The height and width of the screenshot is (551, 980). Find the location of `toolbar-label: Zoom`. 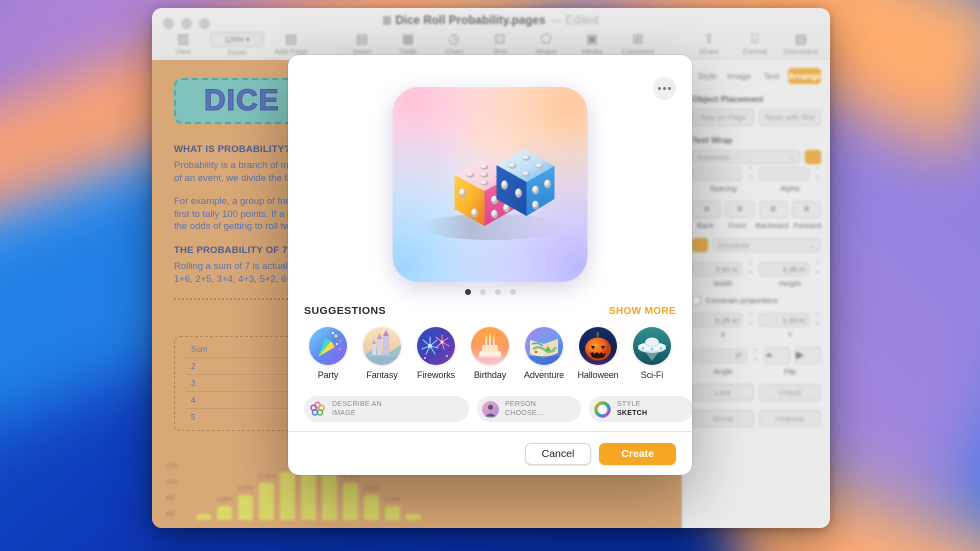

toolbar-label: Zoom is located at coordinates (237, 52).